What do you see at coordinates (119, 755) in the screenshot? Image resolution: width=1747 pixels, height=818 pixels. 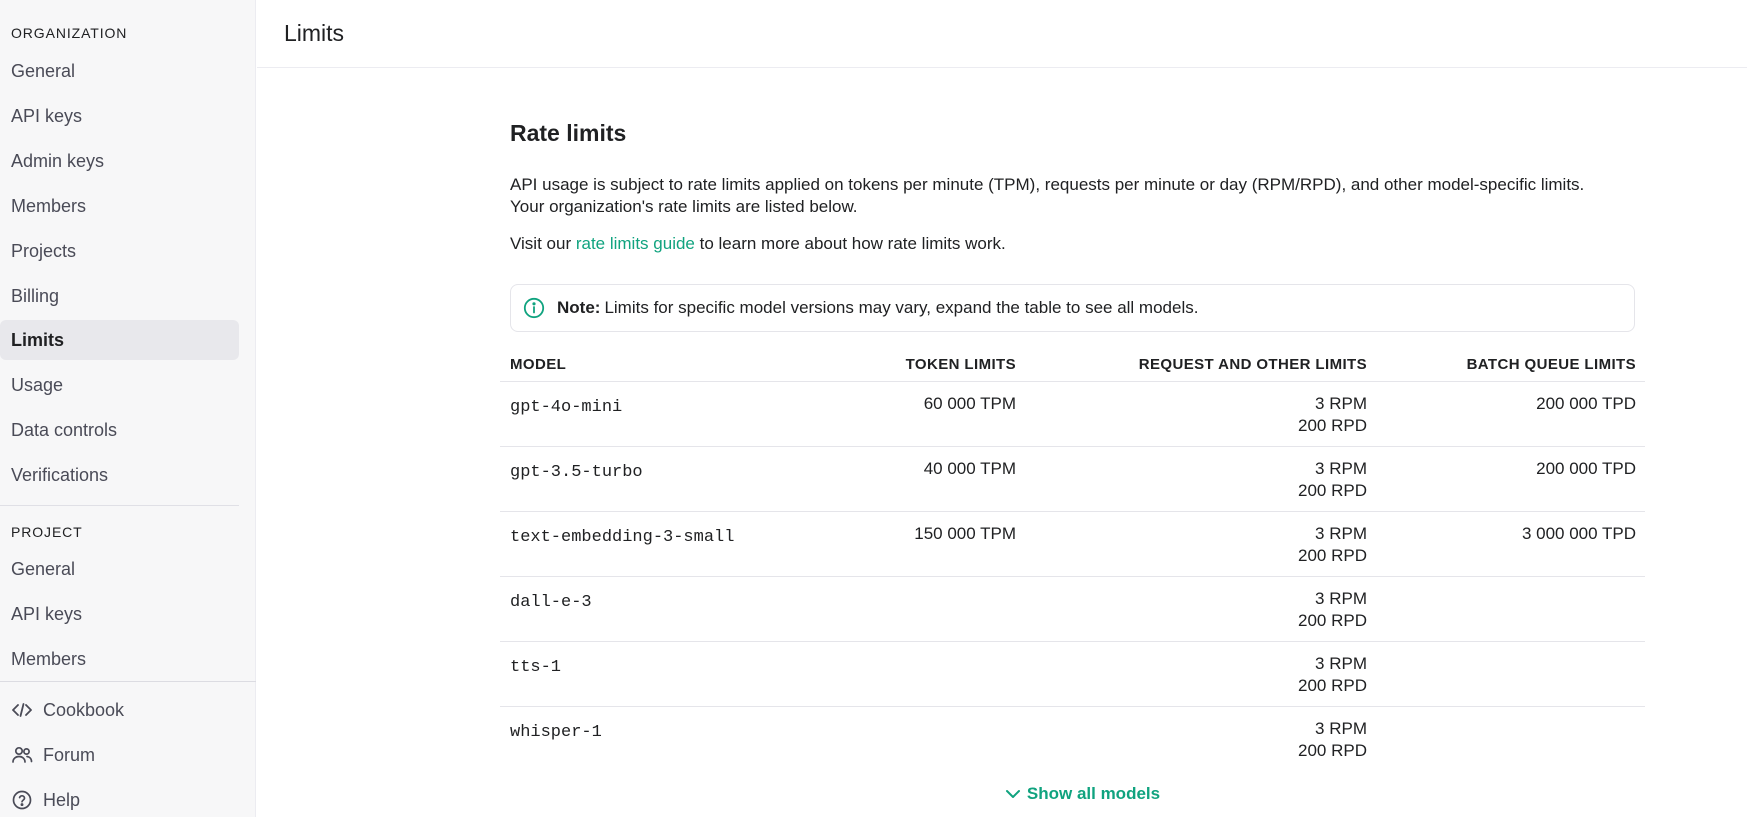 I see `sidebar-footer-forum: Forum` at bounding box center [119, 755].